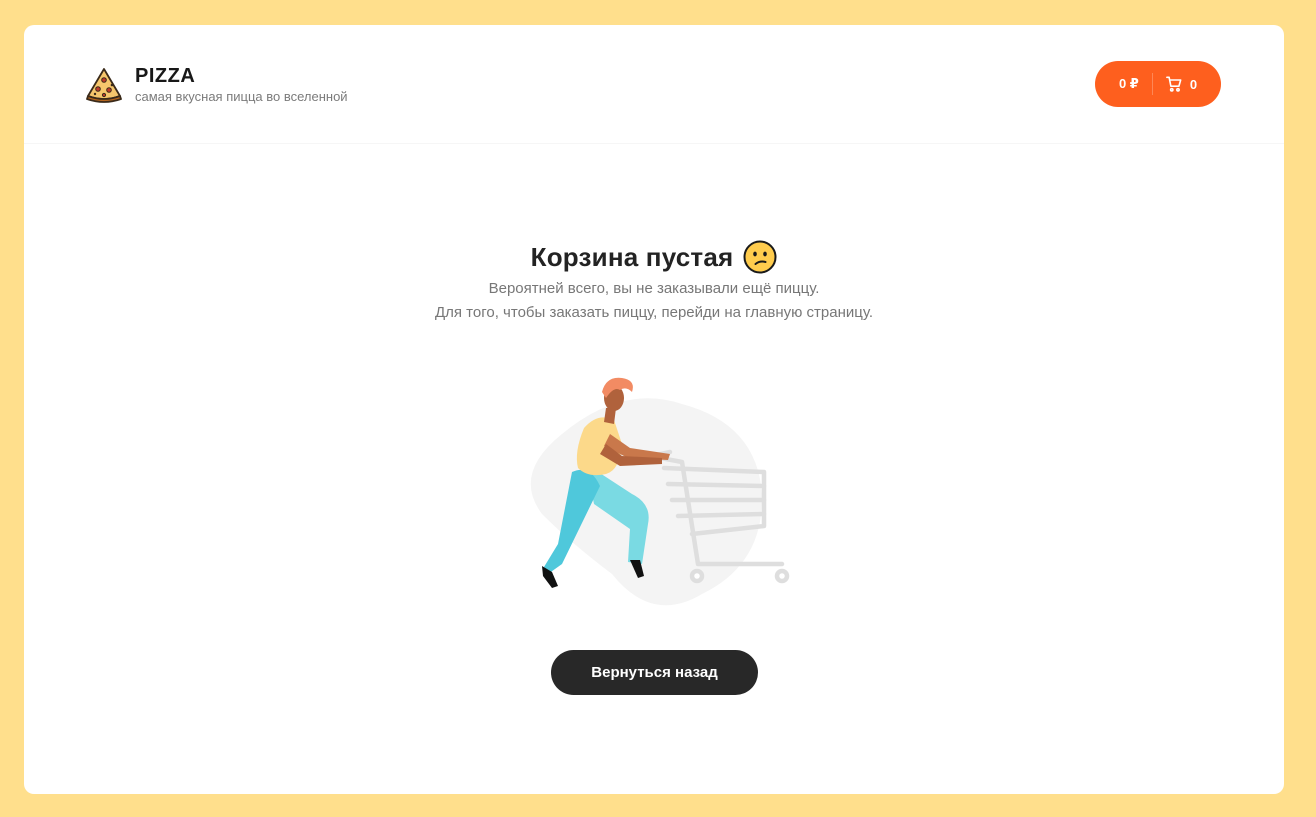 This screenshot has height=817, width=1316. Describe the element at coordinates (216, 85) in the screenshot. I see `logo: PIZZA самая вкусная пицца во вселенной` at that location.